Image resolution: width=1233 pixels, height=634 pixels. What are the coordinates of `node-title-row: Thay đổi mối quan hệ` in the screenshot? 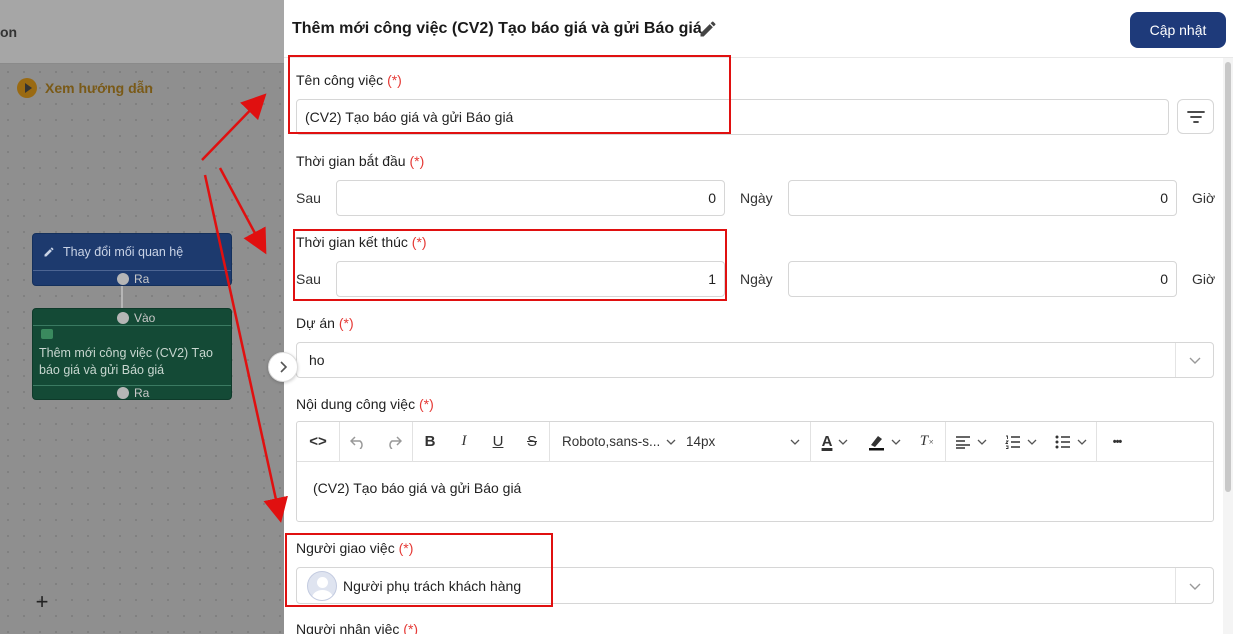 It's located at (113, 252).